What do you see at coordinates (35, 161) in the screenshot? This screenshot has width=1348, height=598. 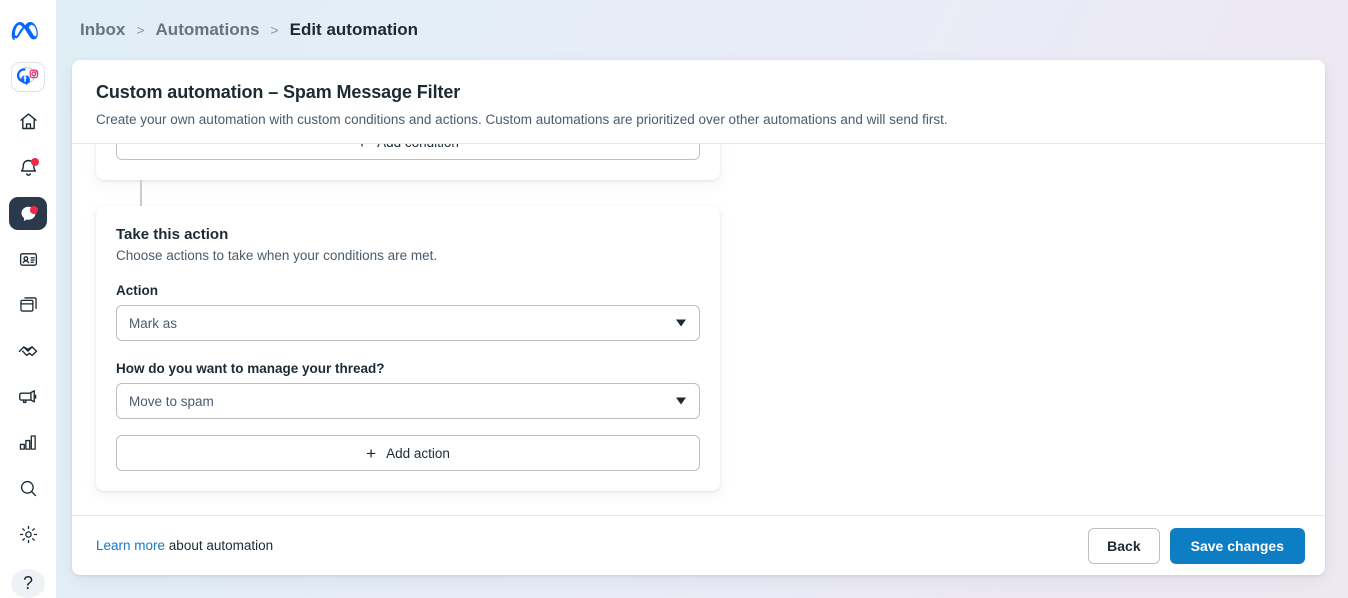 I see `notification-badge` at bounding box center [35, 161].